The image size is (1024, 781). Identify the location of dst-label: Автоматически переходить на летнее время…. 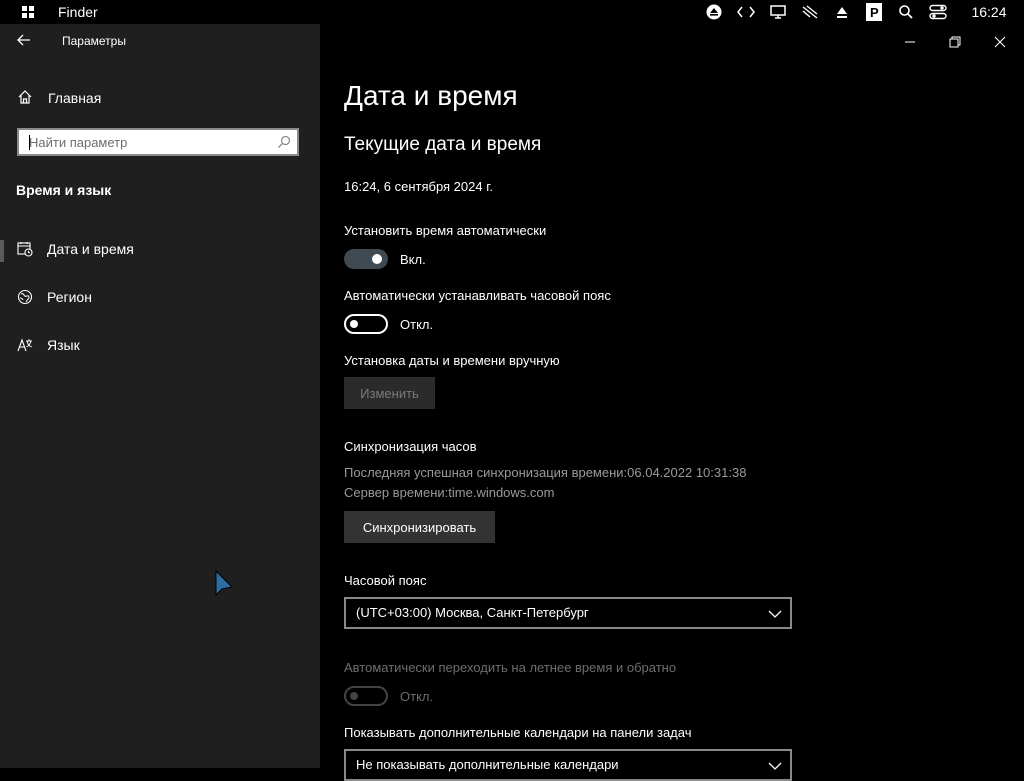
(510, 667).